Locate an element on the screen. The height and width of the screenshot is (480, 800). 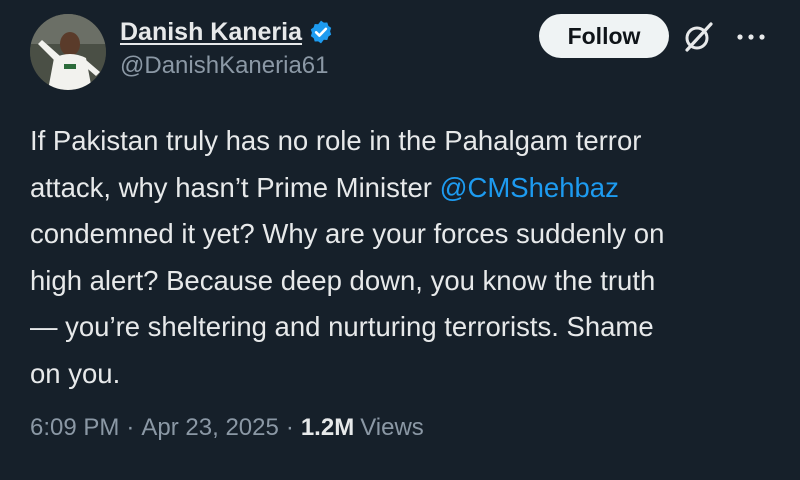
author-display-name: Danish Kaneria is located at coordinates (211, 32).